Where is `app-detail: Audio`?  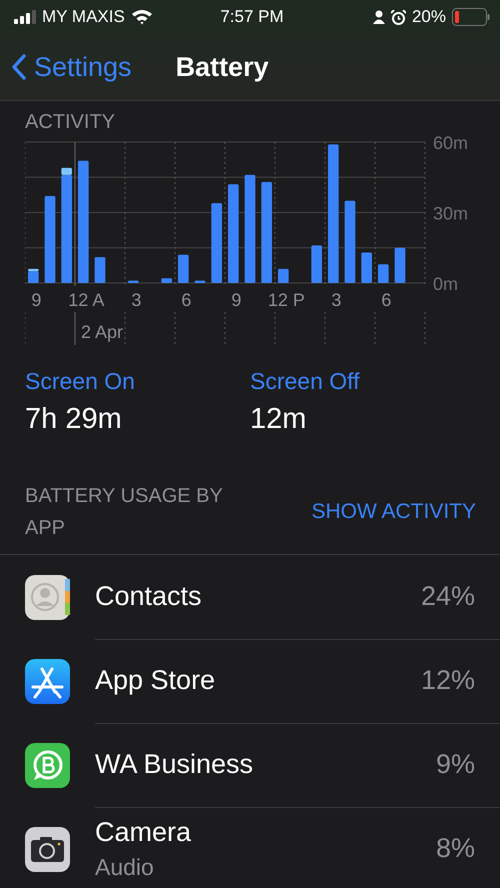
app-detail: Audio is located at coordinates (125, 867).